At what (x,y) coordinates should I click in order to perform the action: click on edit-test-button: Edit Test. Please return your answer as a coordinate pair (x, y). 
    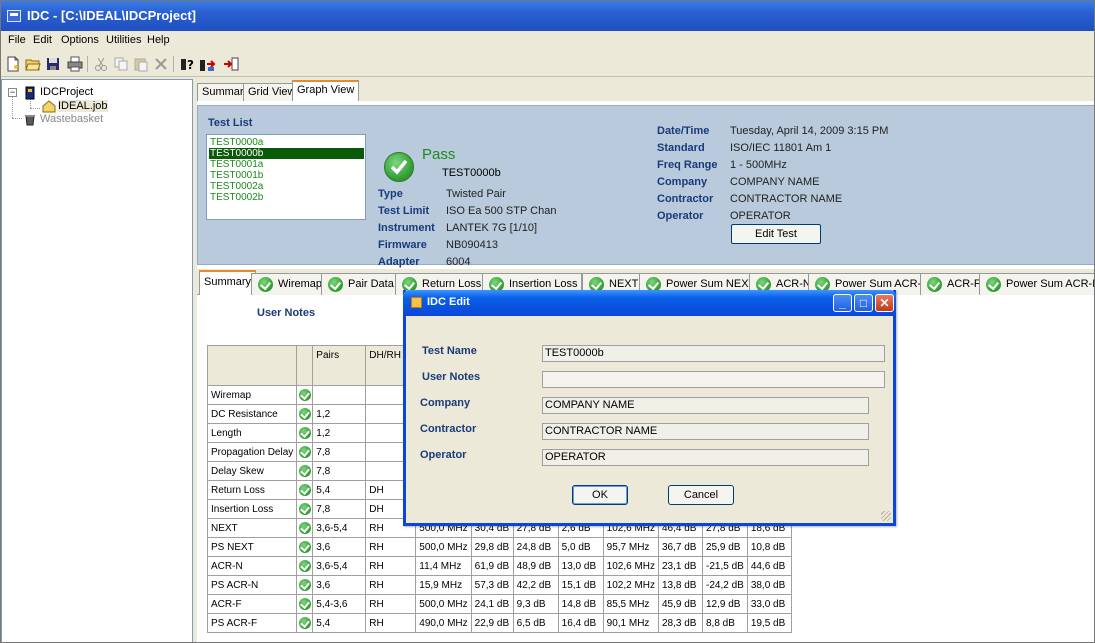
    Looking at the image, I should click on (776, 234).